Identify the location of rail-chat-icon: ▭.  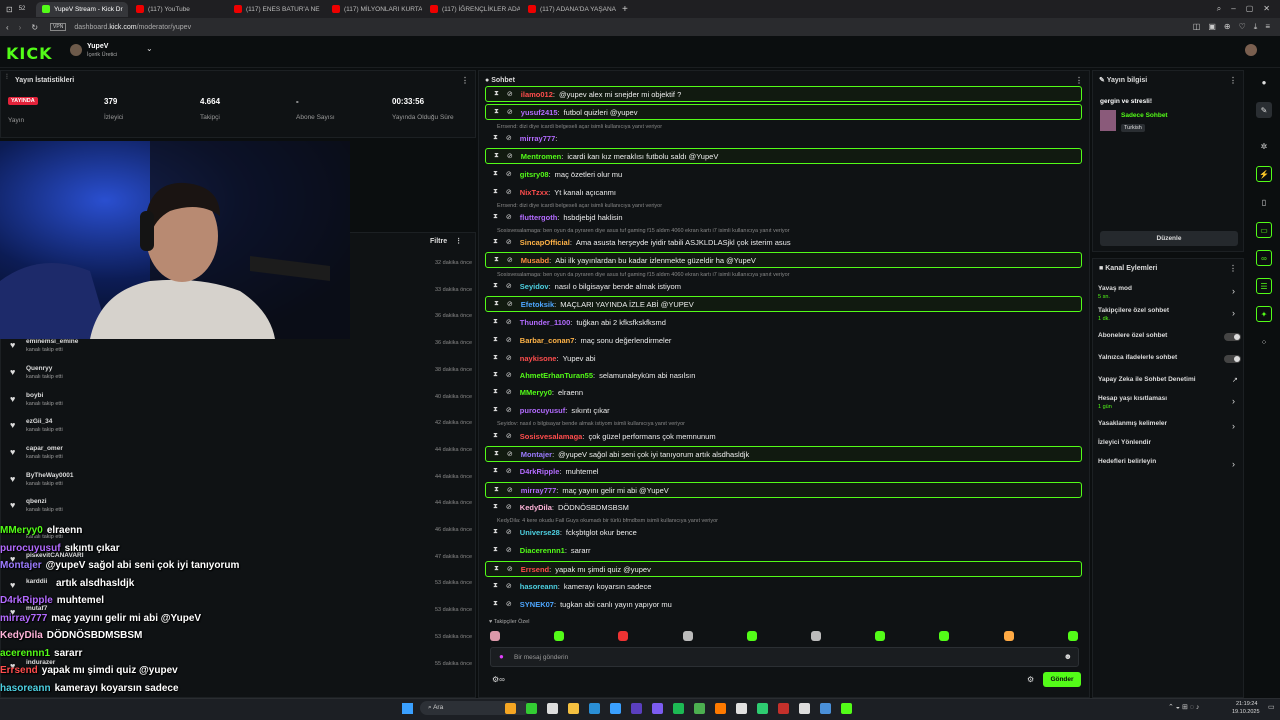
(1264, 230).